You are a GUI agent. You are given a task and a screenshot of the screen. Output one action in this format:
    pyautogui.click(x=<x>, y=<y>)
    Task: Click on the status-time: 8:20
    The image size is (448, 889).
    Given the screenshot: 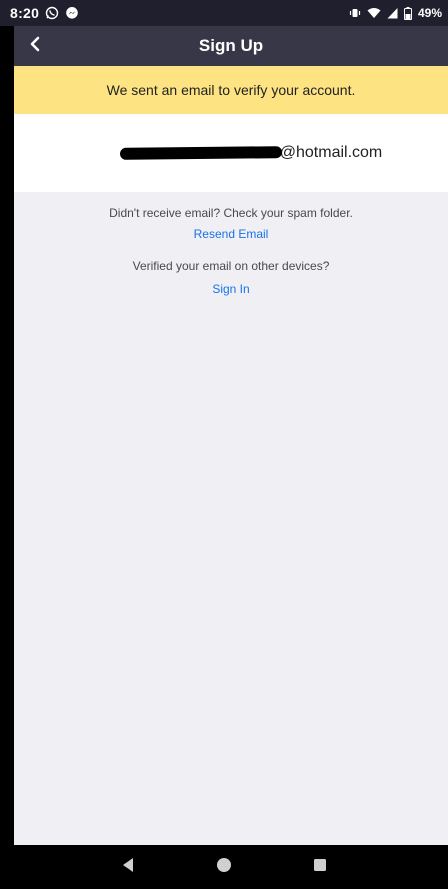 What is the action you would take?
    pyautogui.click(x=25, y=13)
    